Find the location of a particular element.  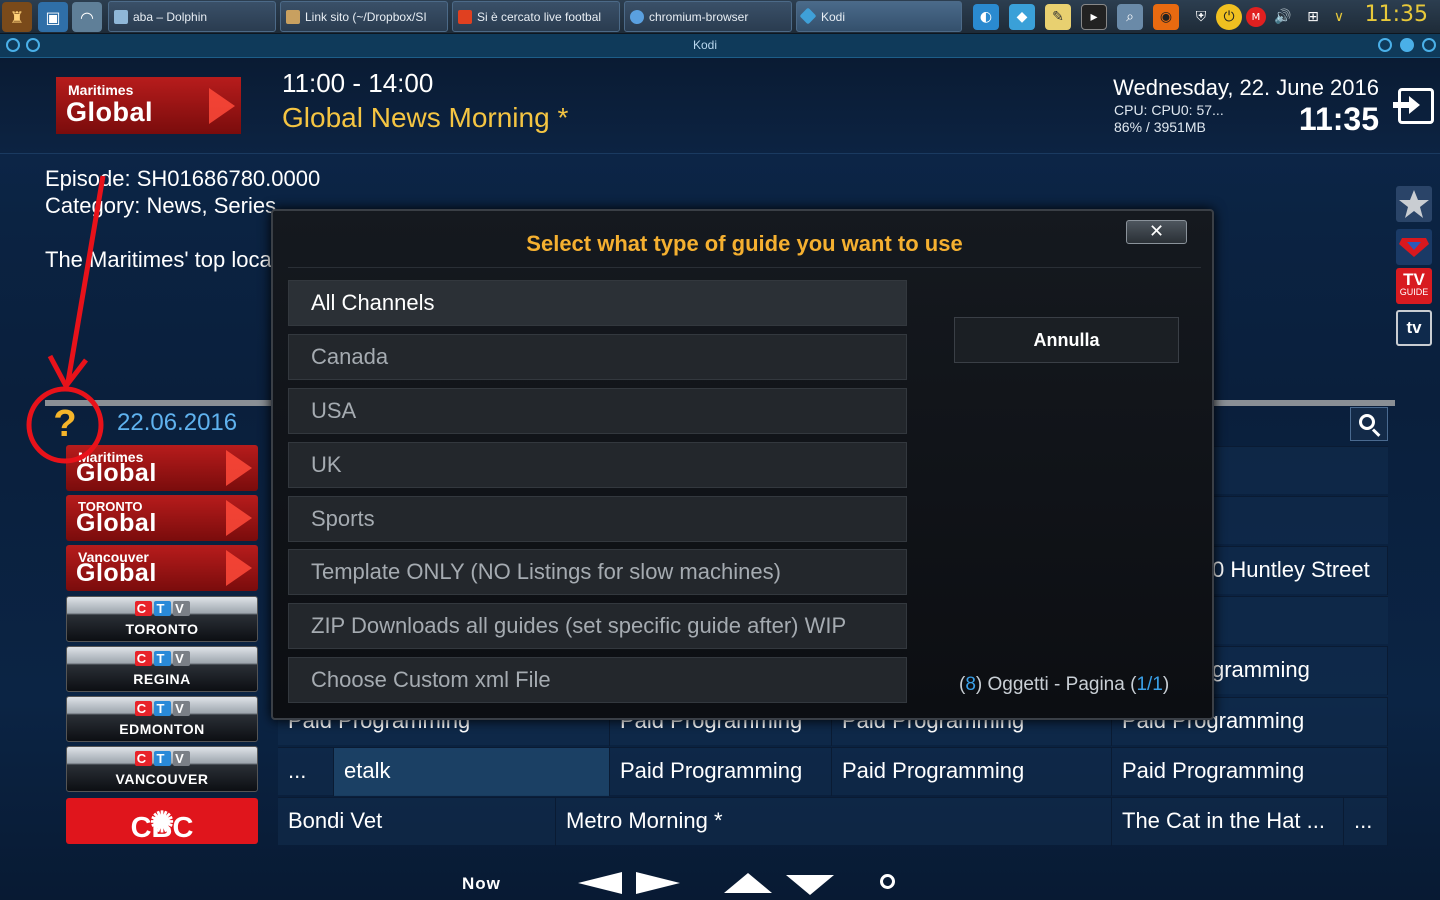

category: Category: News, Series is located at coordinates (161, 205).